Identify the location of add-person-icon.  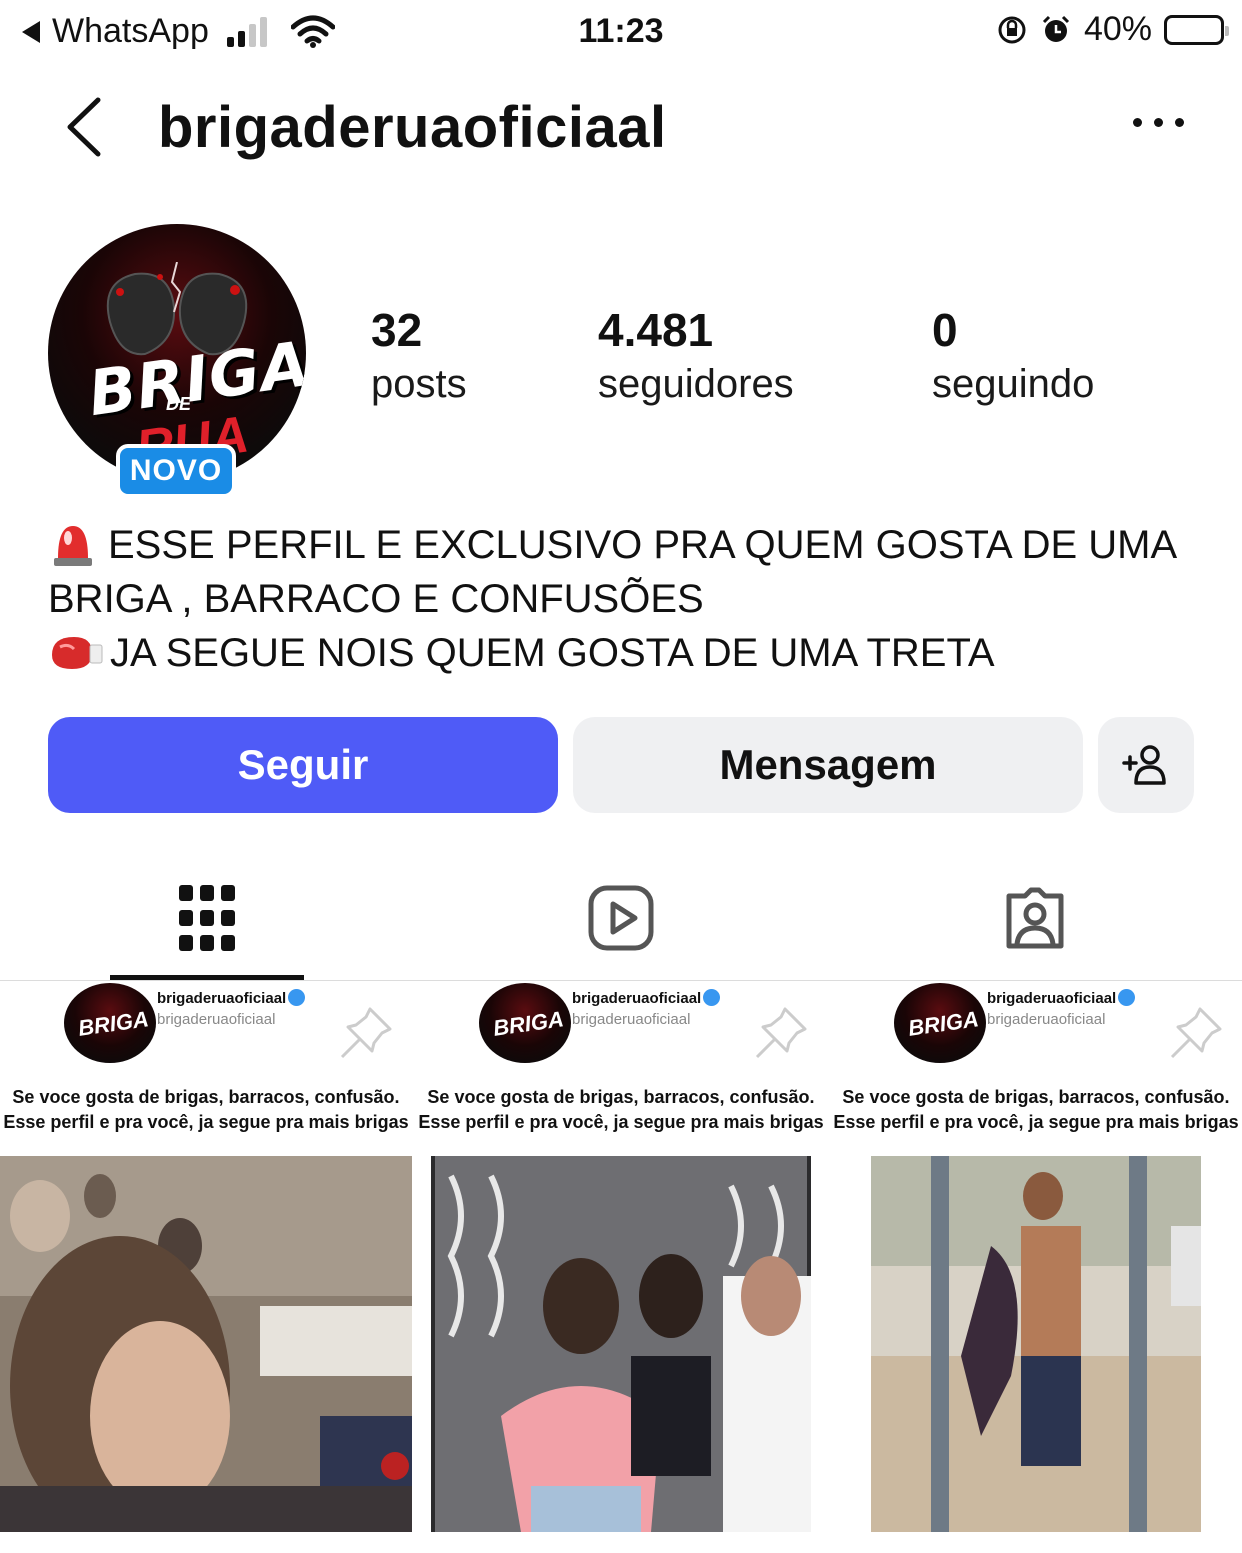
(1144, 765).